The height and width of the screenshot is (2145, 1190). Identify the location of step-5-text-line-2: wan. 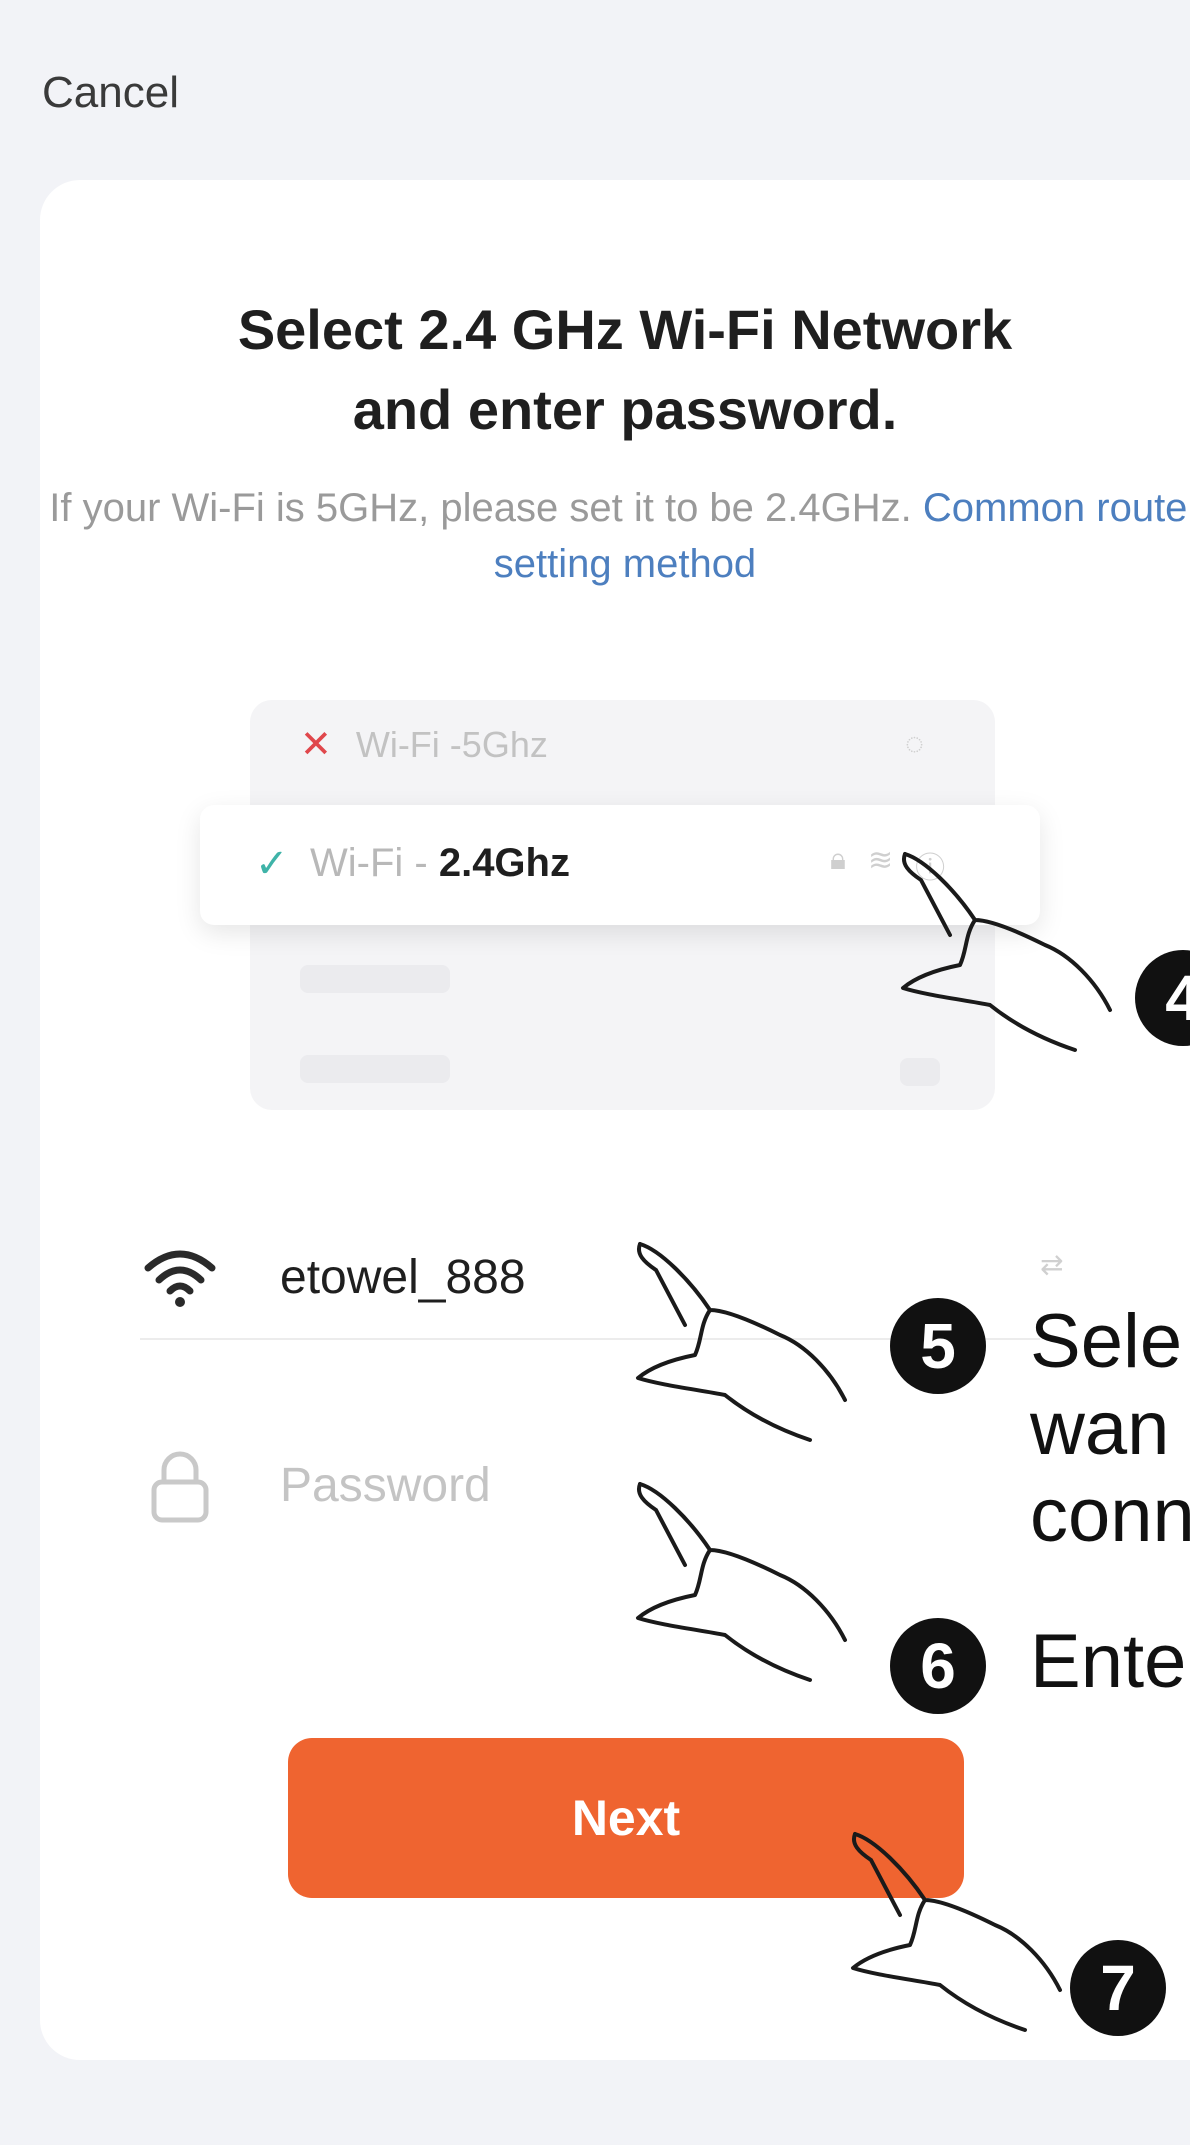
(1100, 1428).